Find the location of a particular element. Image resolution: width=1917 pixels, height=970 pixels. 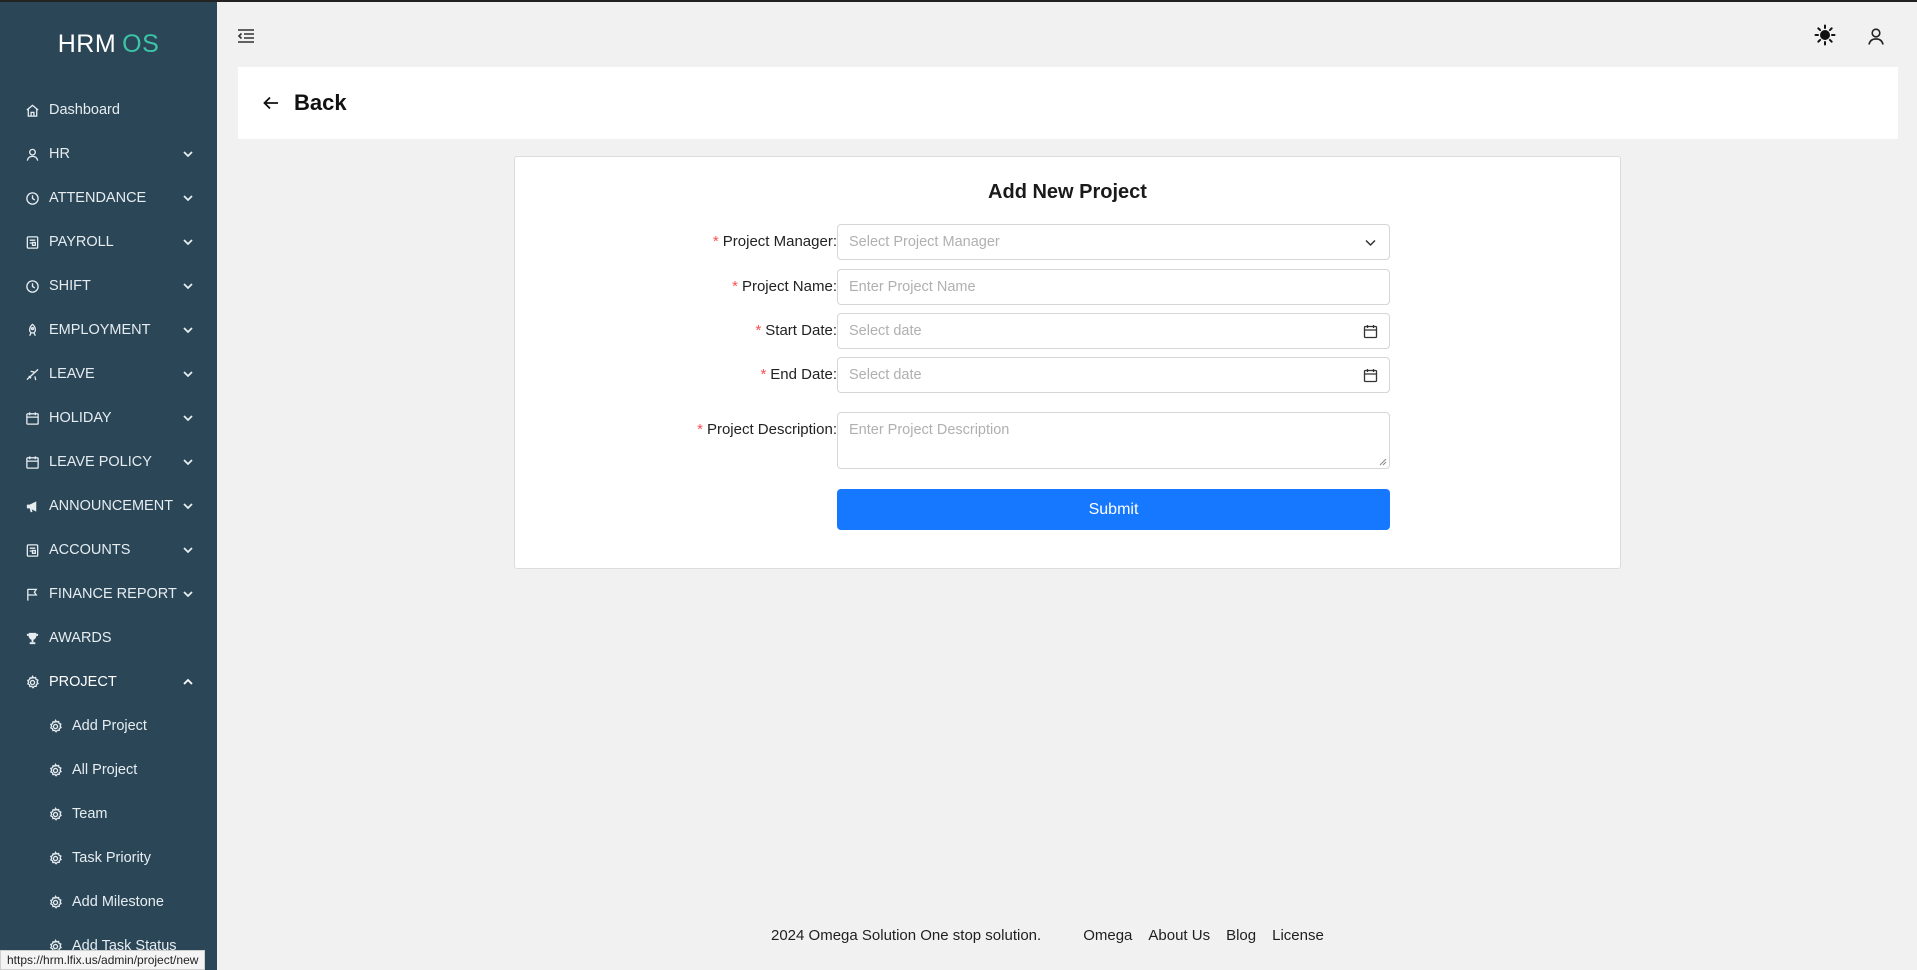

sidebar-item-attendance: ATTENDANCE is located at coordinates (108, 198).